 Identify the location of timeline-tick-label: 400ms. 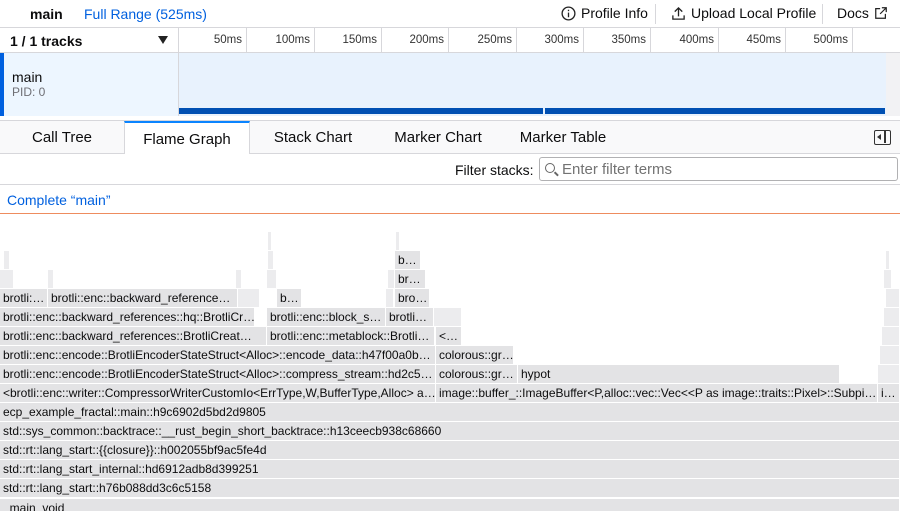
(696, 40).